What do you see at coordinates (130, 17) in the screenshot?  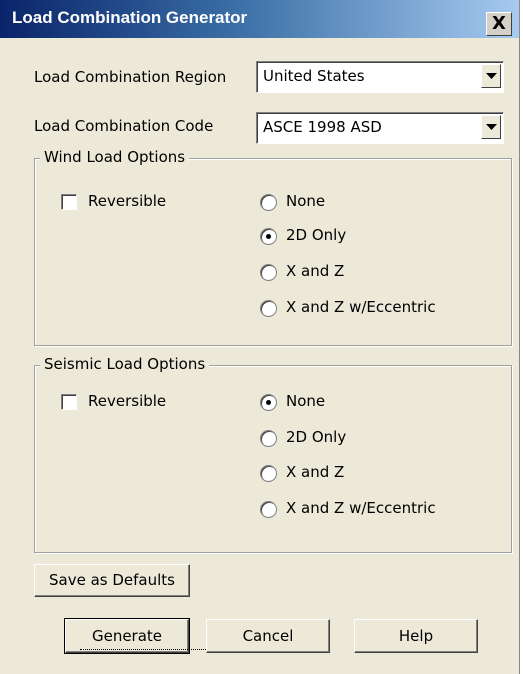 I see `window-title: Load Combination Generator` at bounding box center [130, 17].